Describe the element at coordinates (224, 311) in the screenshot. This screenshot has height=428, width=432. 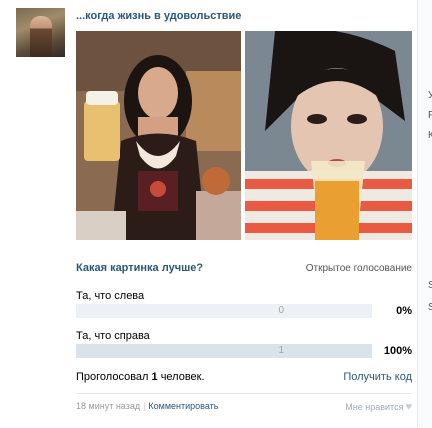
I see `poll-bar-left` at that location.